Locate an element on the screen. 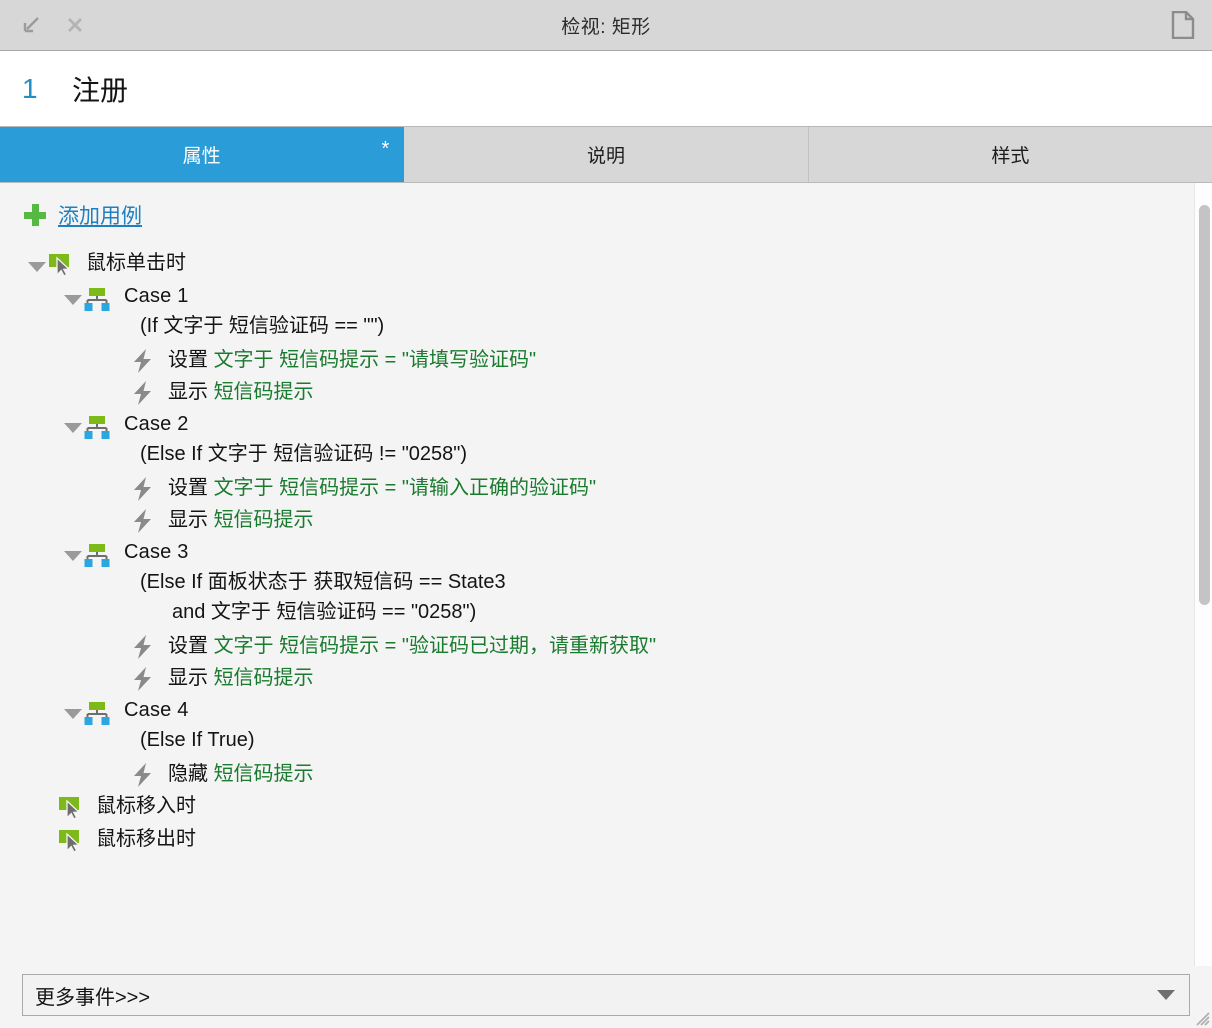 This screenshot has width=1212, height=1028. tab-notes: 说明 is located at coordinates (606, 154).